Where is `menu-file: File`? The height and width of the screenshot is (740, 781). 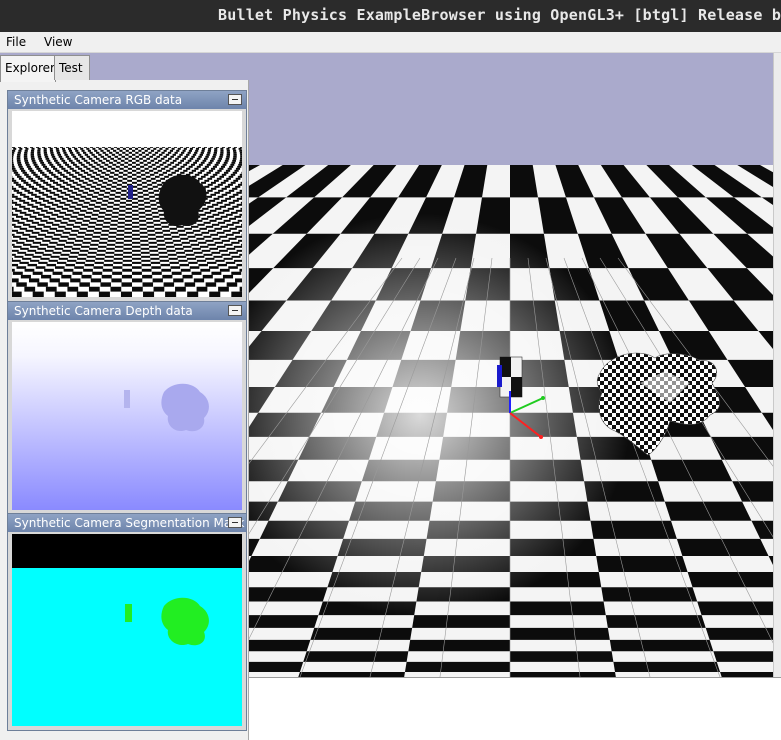
menu-file: File is located at coordinates (16, 42).